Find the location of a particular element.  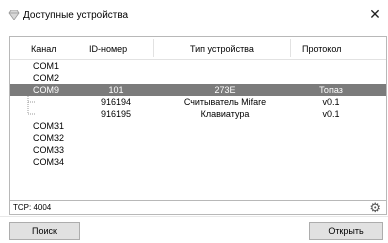

divider is located at coordinates (194, 216).